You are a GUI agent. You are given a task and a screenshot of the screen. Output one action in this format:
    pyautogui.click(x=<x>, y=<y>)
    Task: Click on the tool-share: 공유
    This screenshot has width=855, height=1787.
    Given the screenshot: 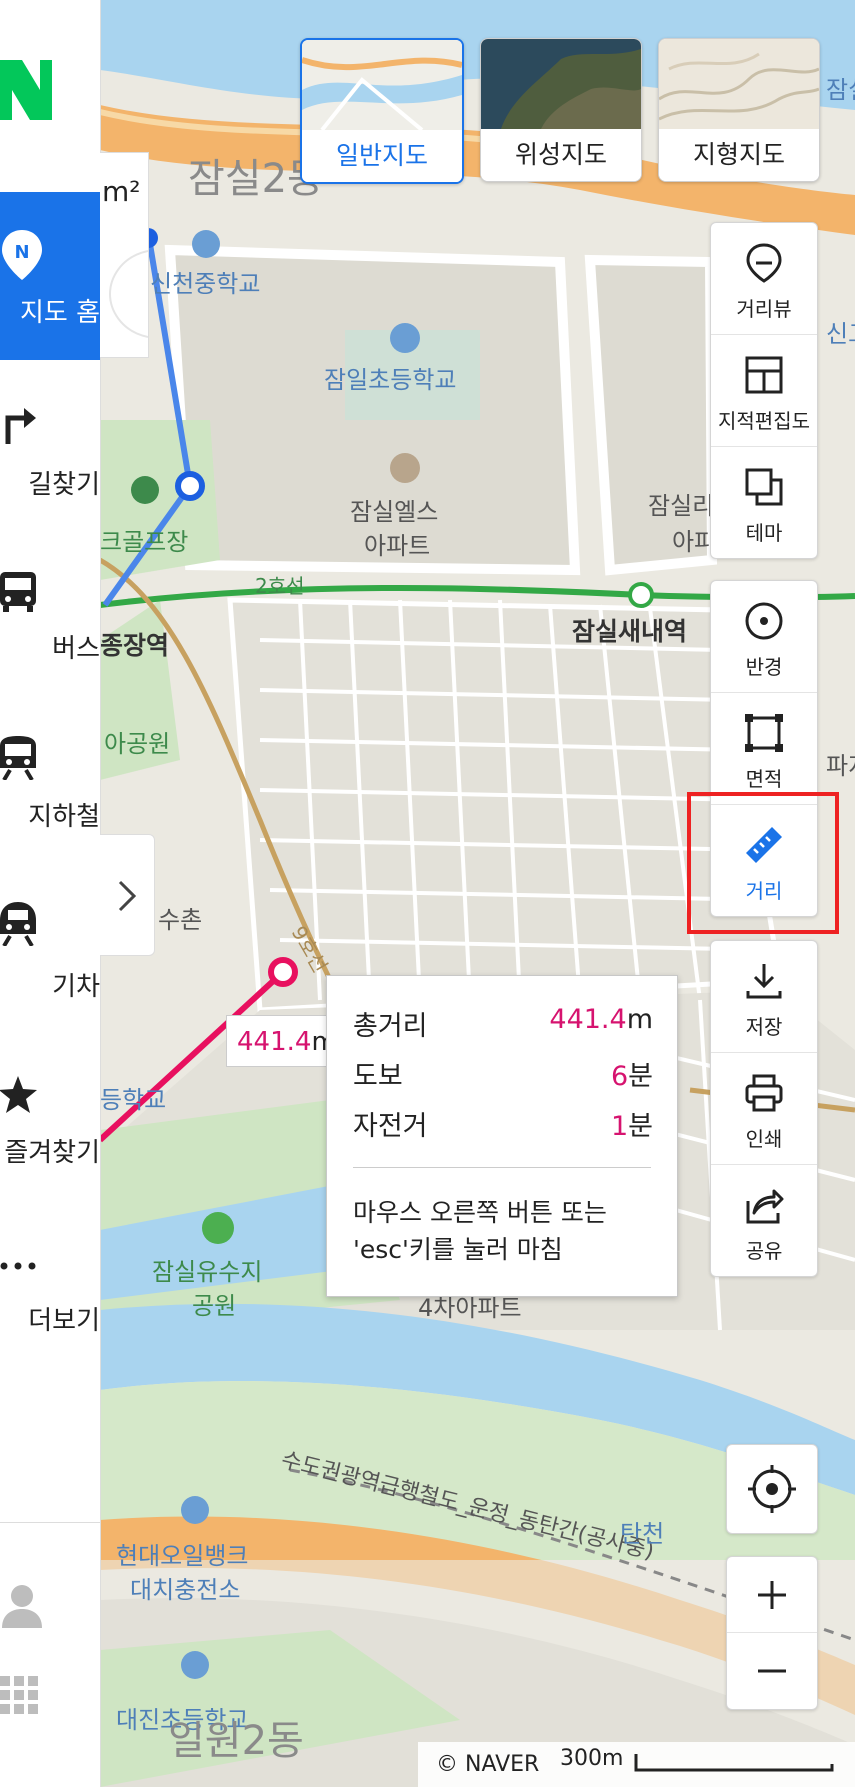 What is the action you would take?
    pyautogui.click(x=764, y=1220)
    